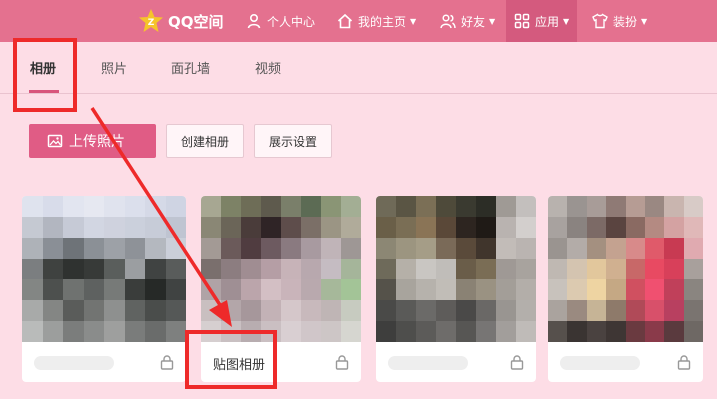 The image size is (717, 399). I want to click on nav-label: 装扮, so click(625, 21).